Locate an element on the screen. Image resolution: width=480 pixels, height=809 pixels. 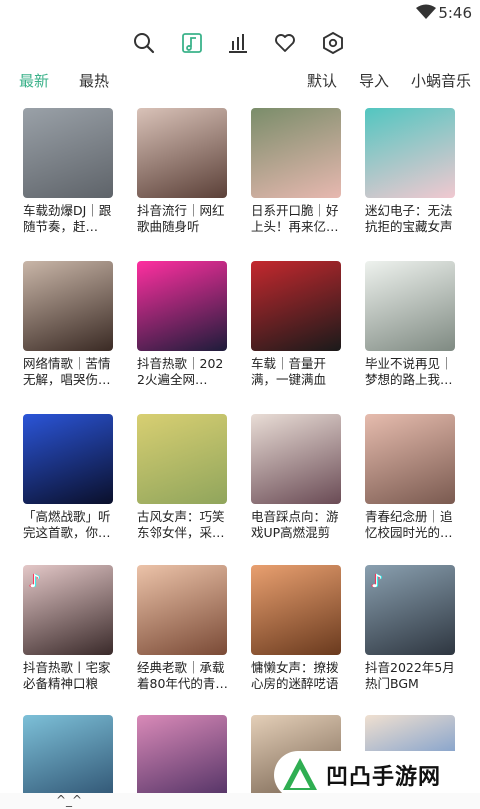
watermark-logo-icon is located at coordinates (300, 774).